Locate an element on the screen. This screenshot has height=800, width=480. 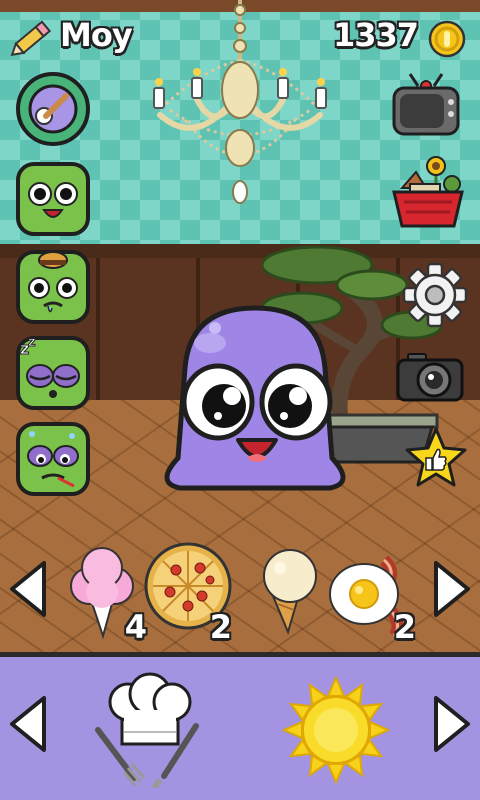
hungry-face-icon is located at coordinates (53, 287).